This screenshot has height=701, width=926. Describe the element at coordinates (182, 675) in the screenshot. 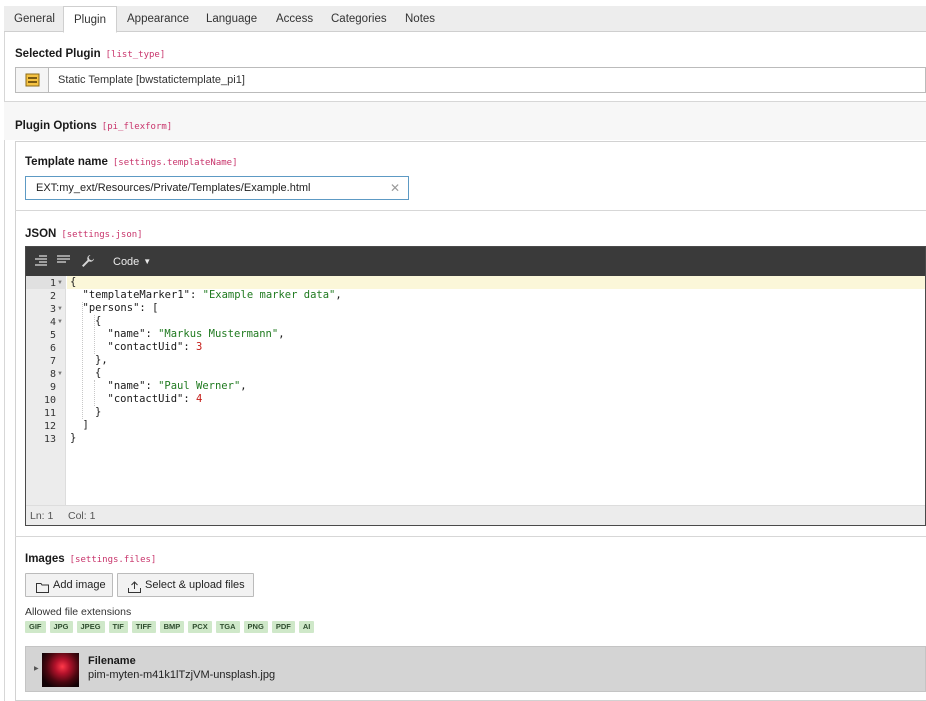

I see `filename-value: pim-myten-m41k1lTzjVM-unsplash.jpg` at that location.